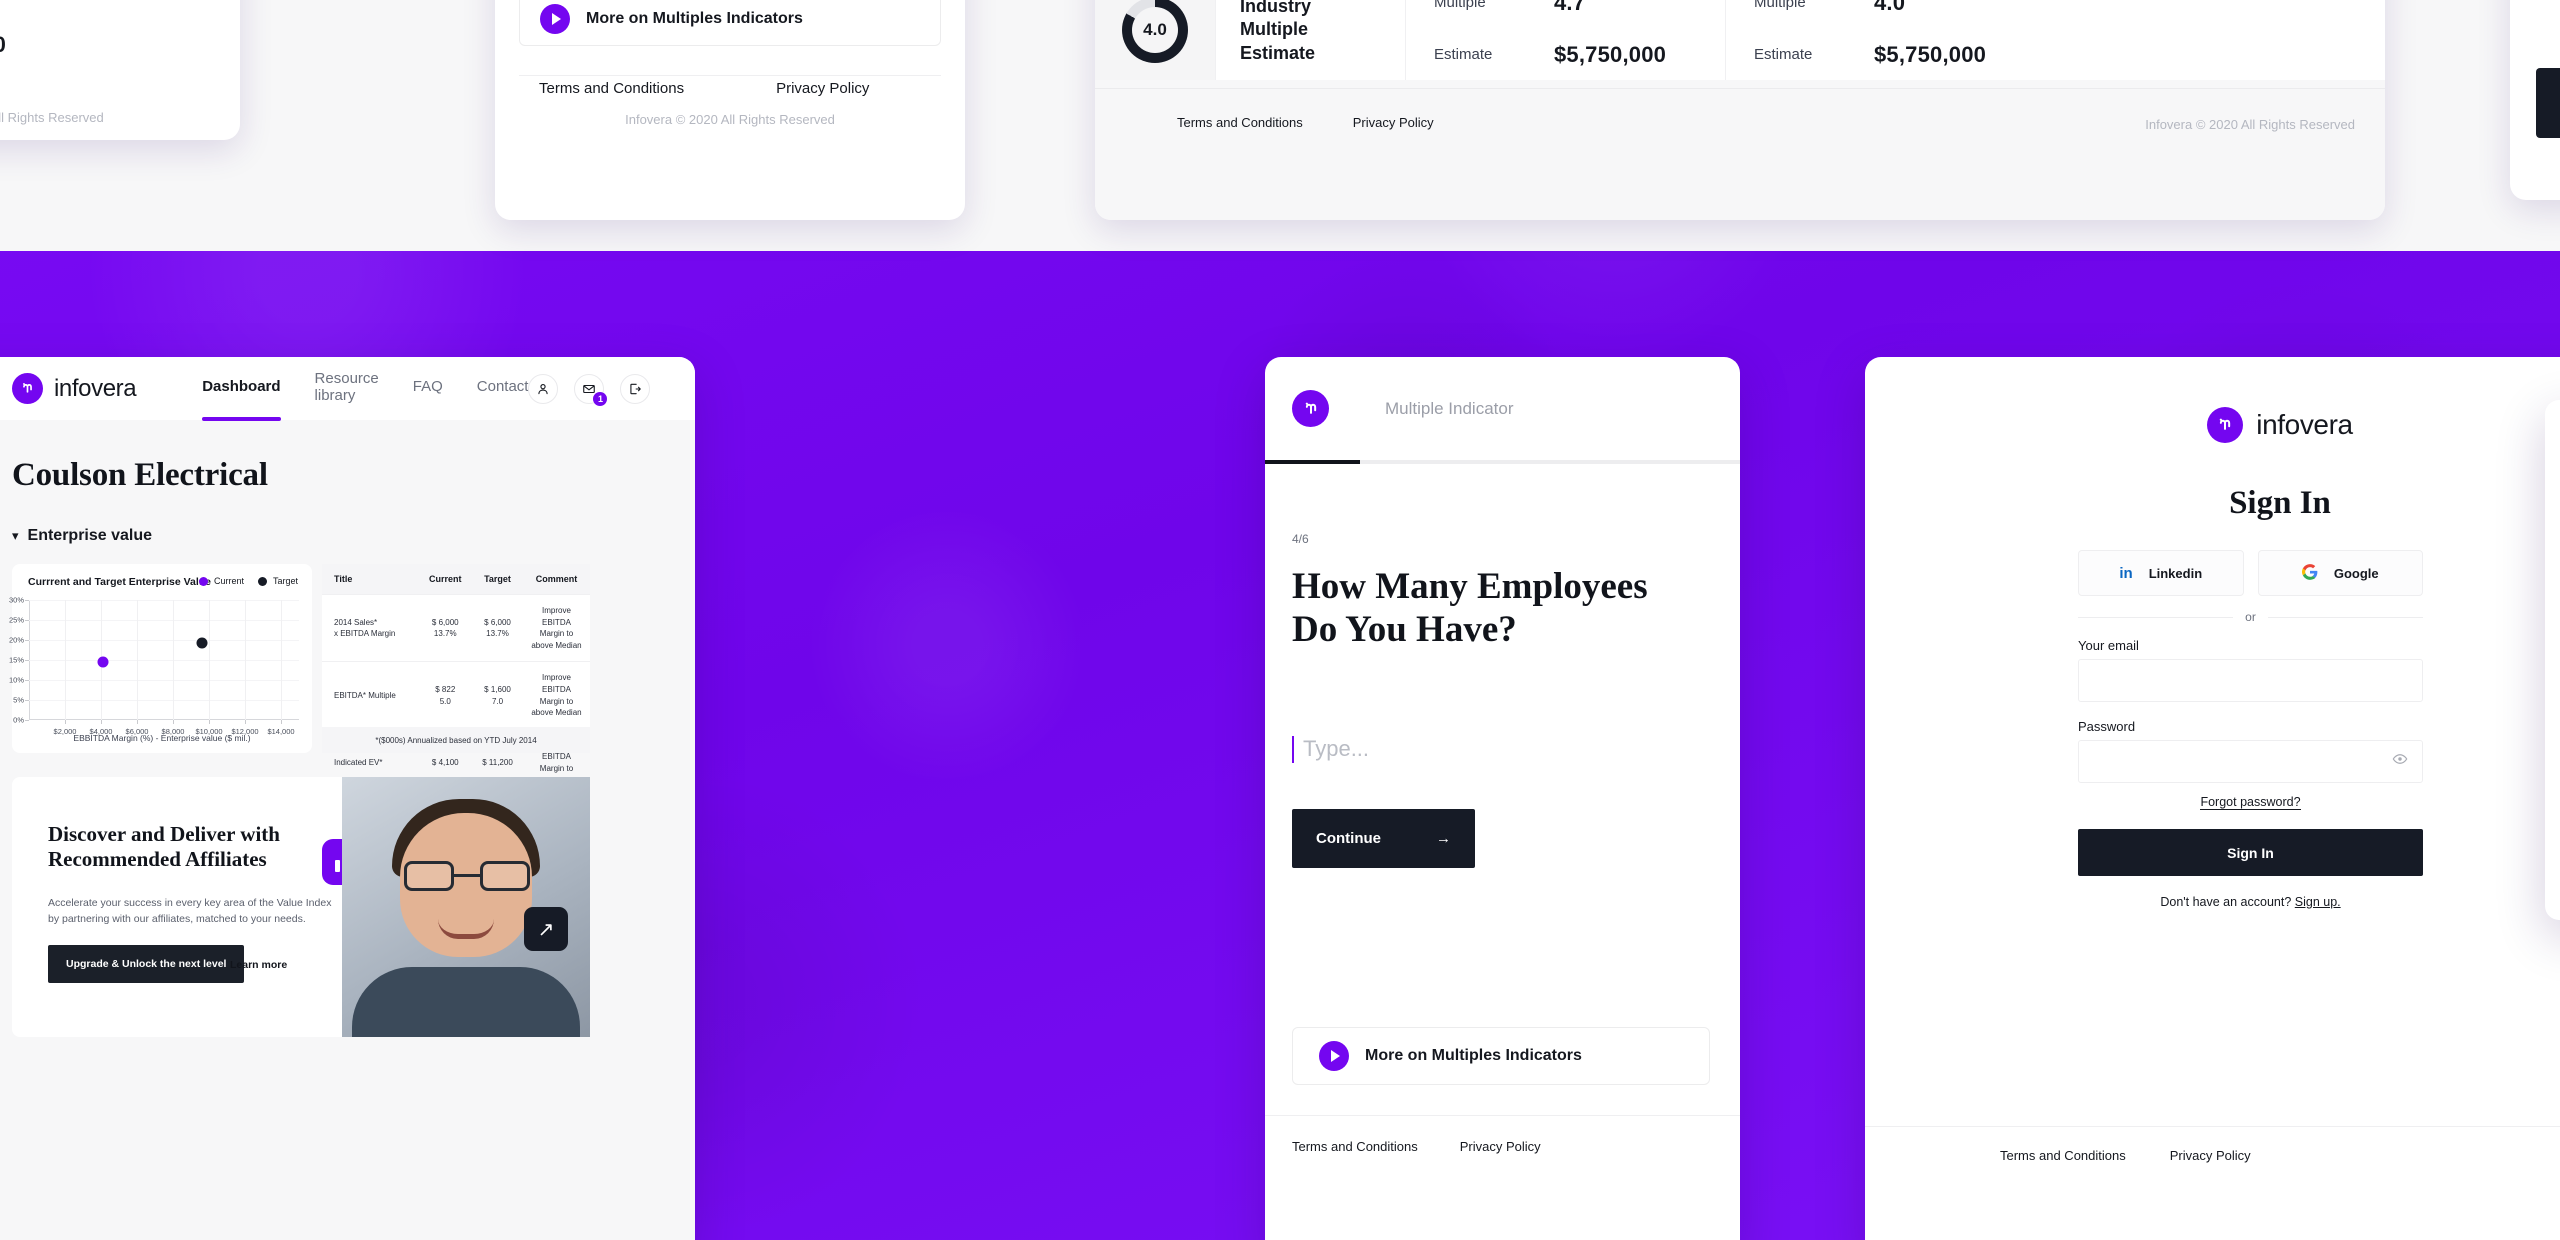 The width and height of the screenshot is (2560, 1240). Describe the element at coordinates (1393, 122) in the screenshot. I see `privacy-link-c: Privacy Policy` at that location.